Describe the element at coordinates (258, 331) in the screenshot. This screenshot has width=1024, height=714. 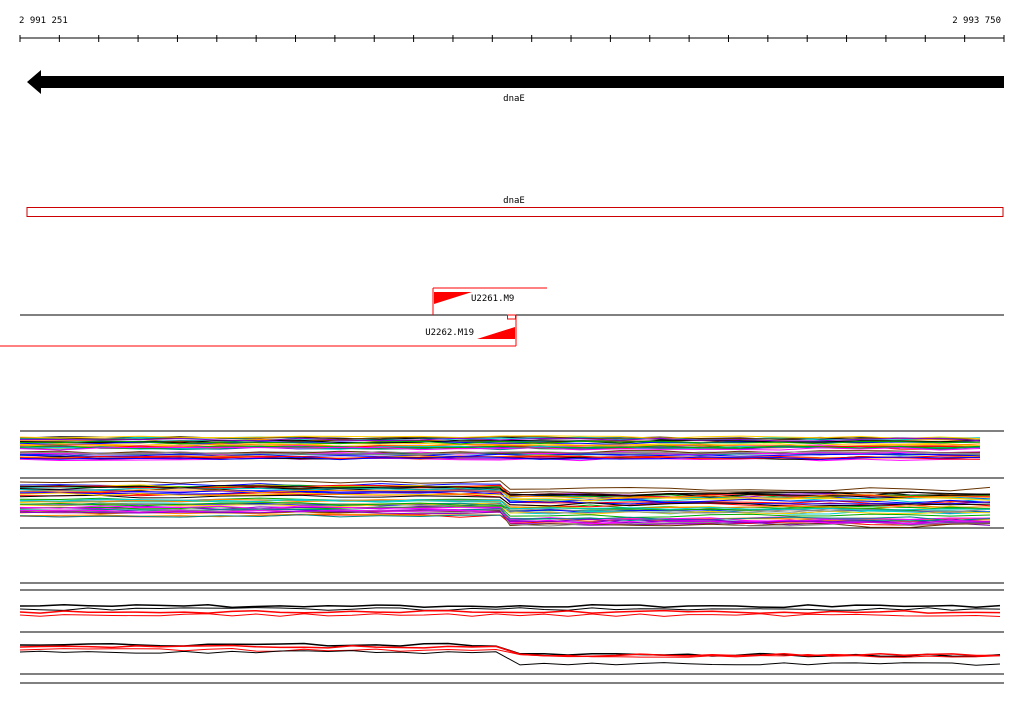
I see `primer-reverse: U2262.M19` at that location.